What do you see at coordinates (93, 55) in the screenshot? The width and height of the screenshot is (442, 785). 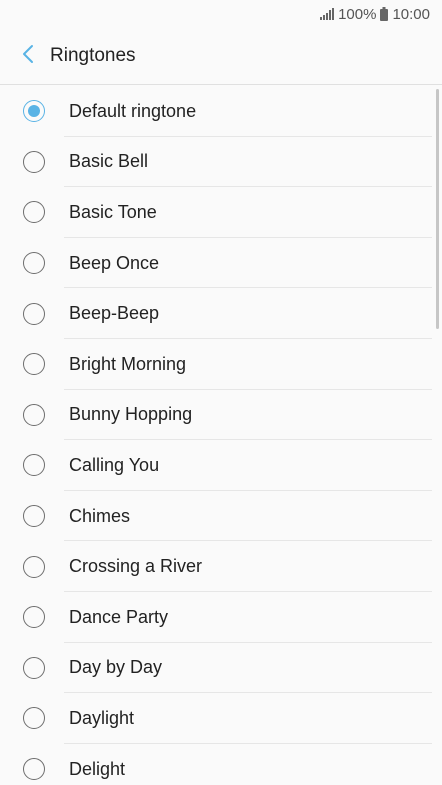 I see `page-title: Ringtones` at bounding box center [93, 55].